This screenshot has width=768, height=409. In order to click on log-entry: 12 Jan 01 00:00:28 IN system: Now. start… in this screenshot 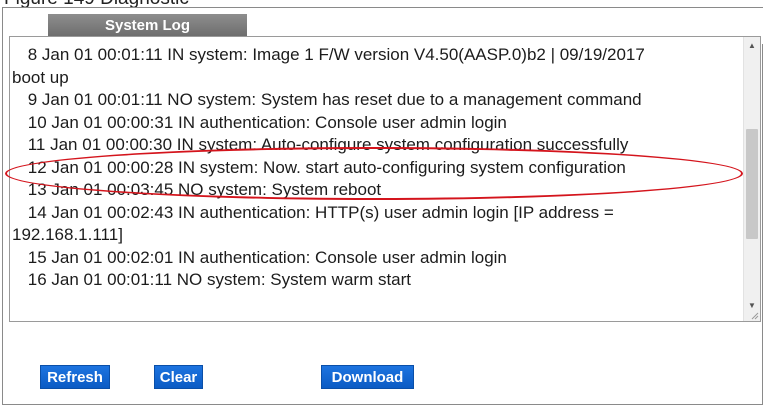, I will do `click(380, 168)`.